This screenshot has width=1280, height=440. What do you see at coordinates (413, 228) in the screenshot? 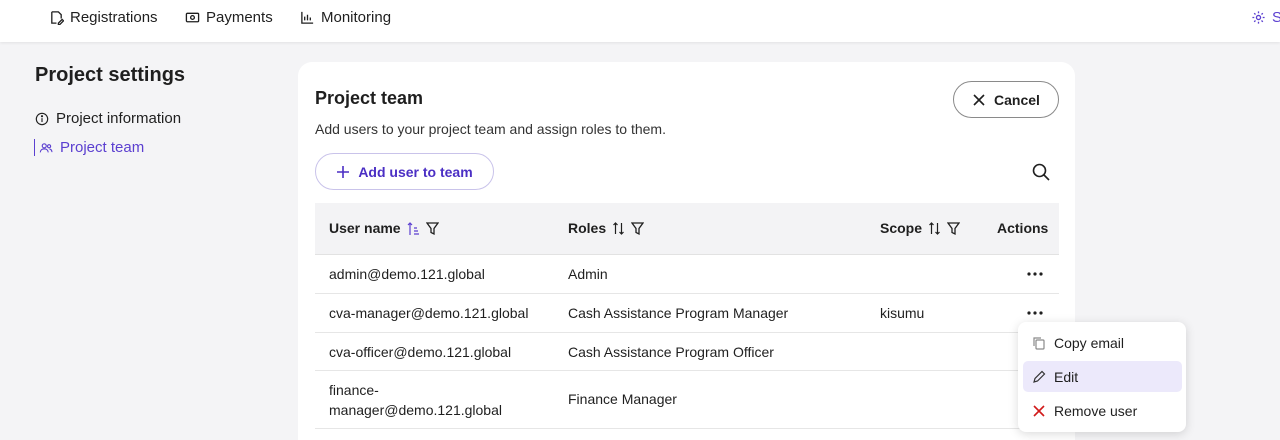
I see `sort-ascending-icon` at bounding box center [413, 228].